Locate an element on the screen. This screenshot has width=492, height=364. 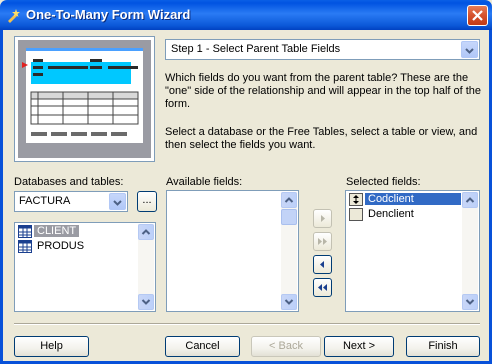
selected-scrollbar is located at coordinates (470, 251).